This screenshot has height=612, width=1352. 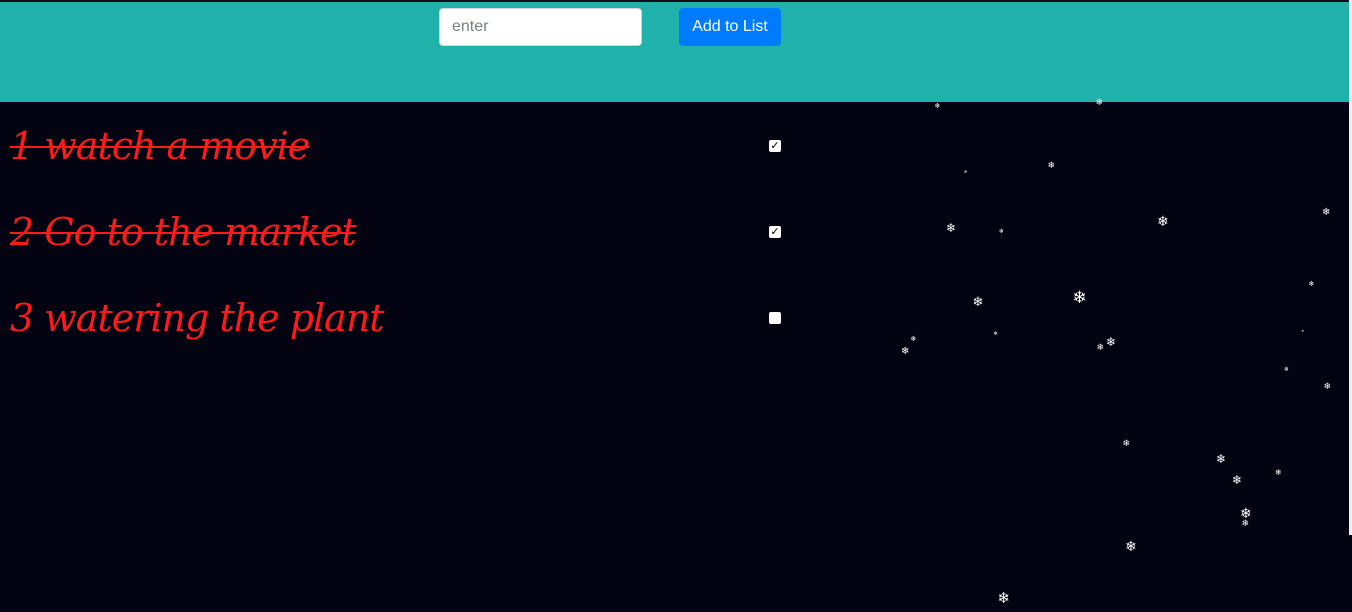 What do you see at coordinates (540, 27) in the screenshot?
I see `task-input` at bounding box center [540, 27].